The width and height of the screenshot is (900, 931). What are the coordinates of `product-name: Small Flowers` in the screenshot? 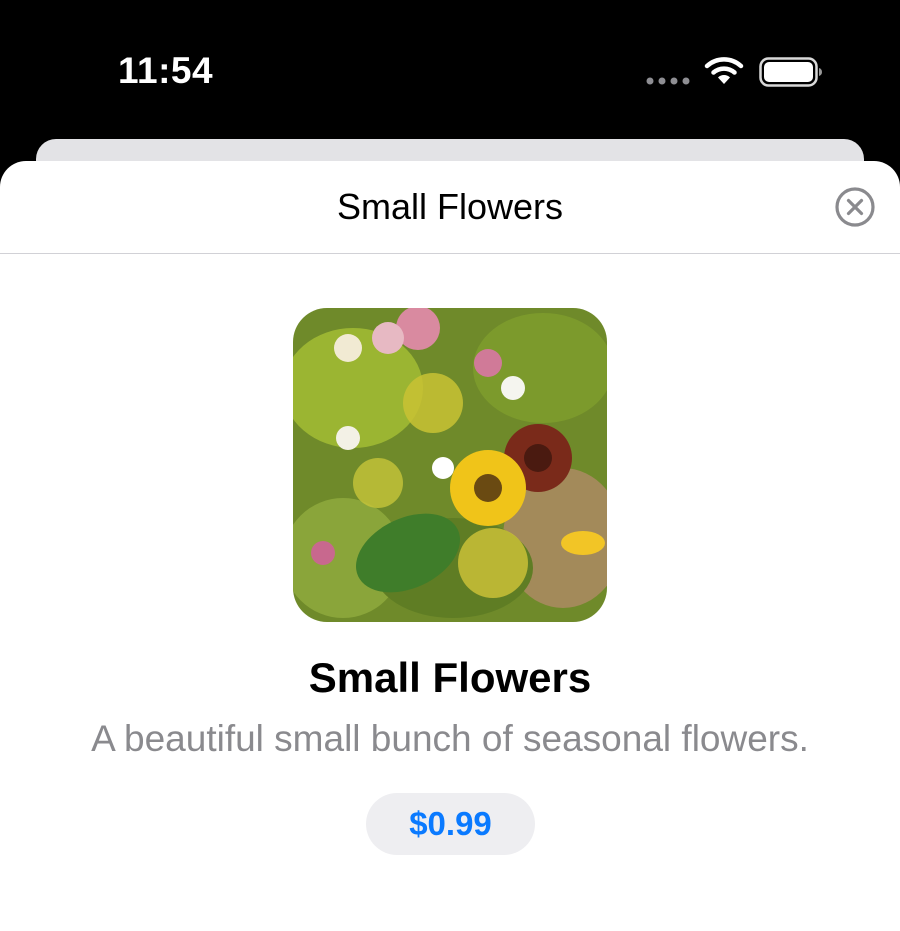 It's located at (450, 677).